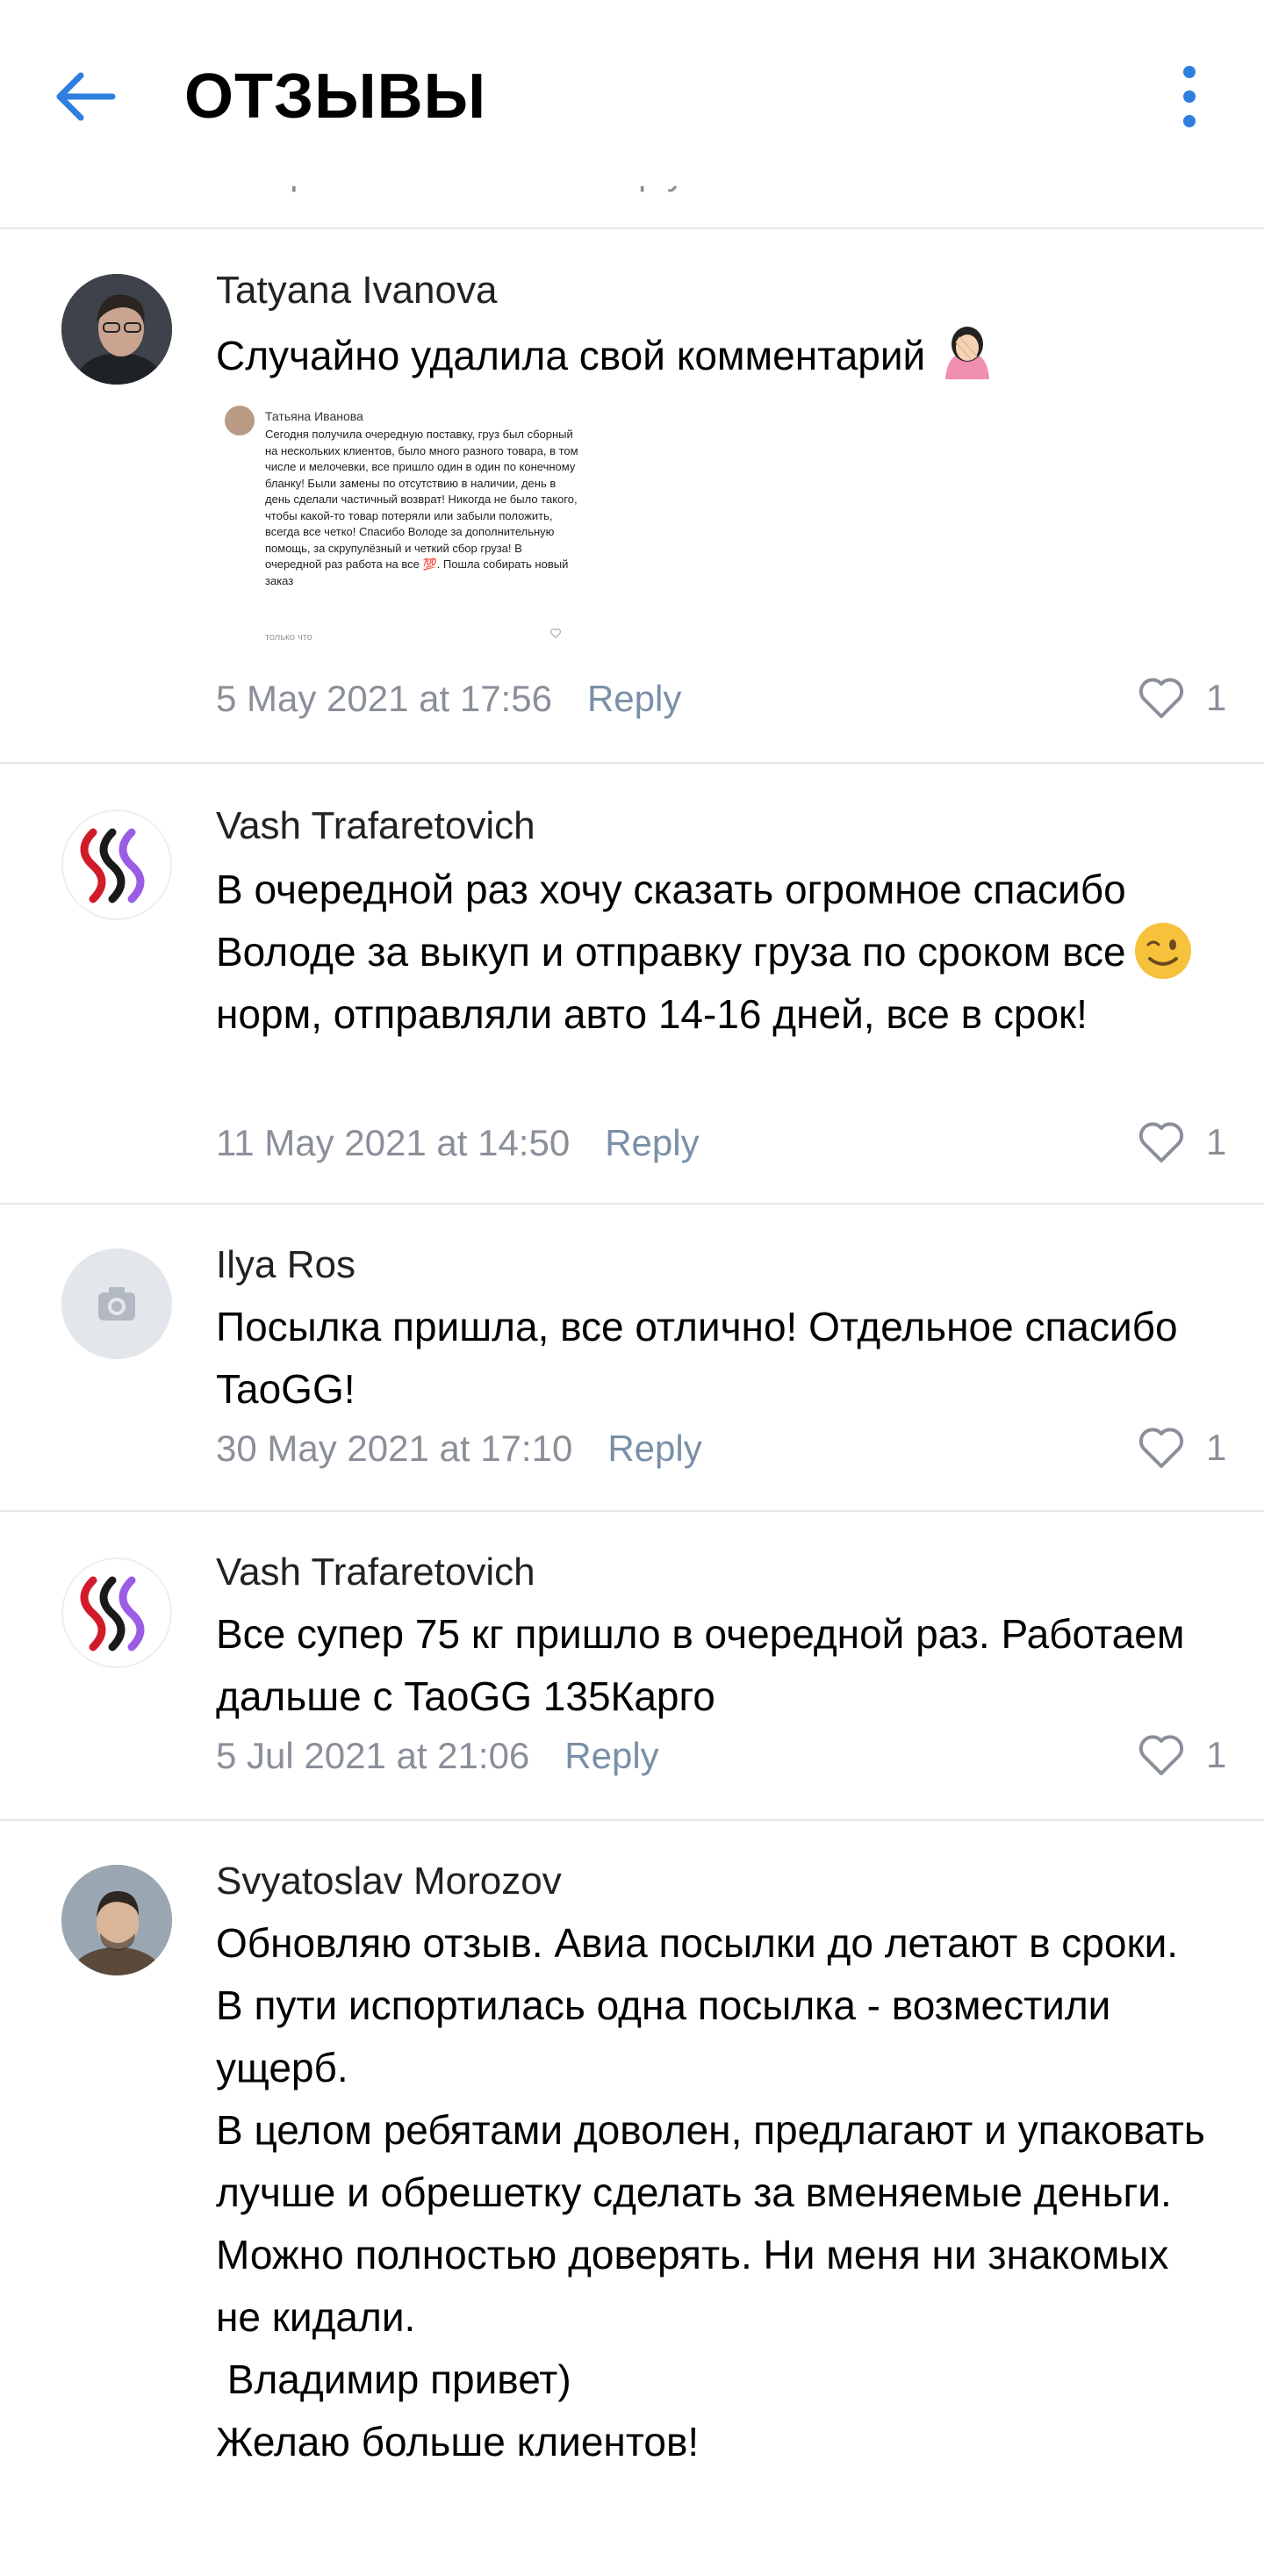 This screenshot has width=1264, height=2576. I want to click on comment-author: Tatyana Ivanova, so click(356, 291).